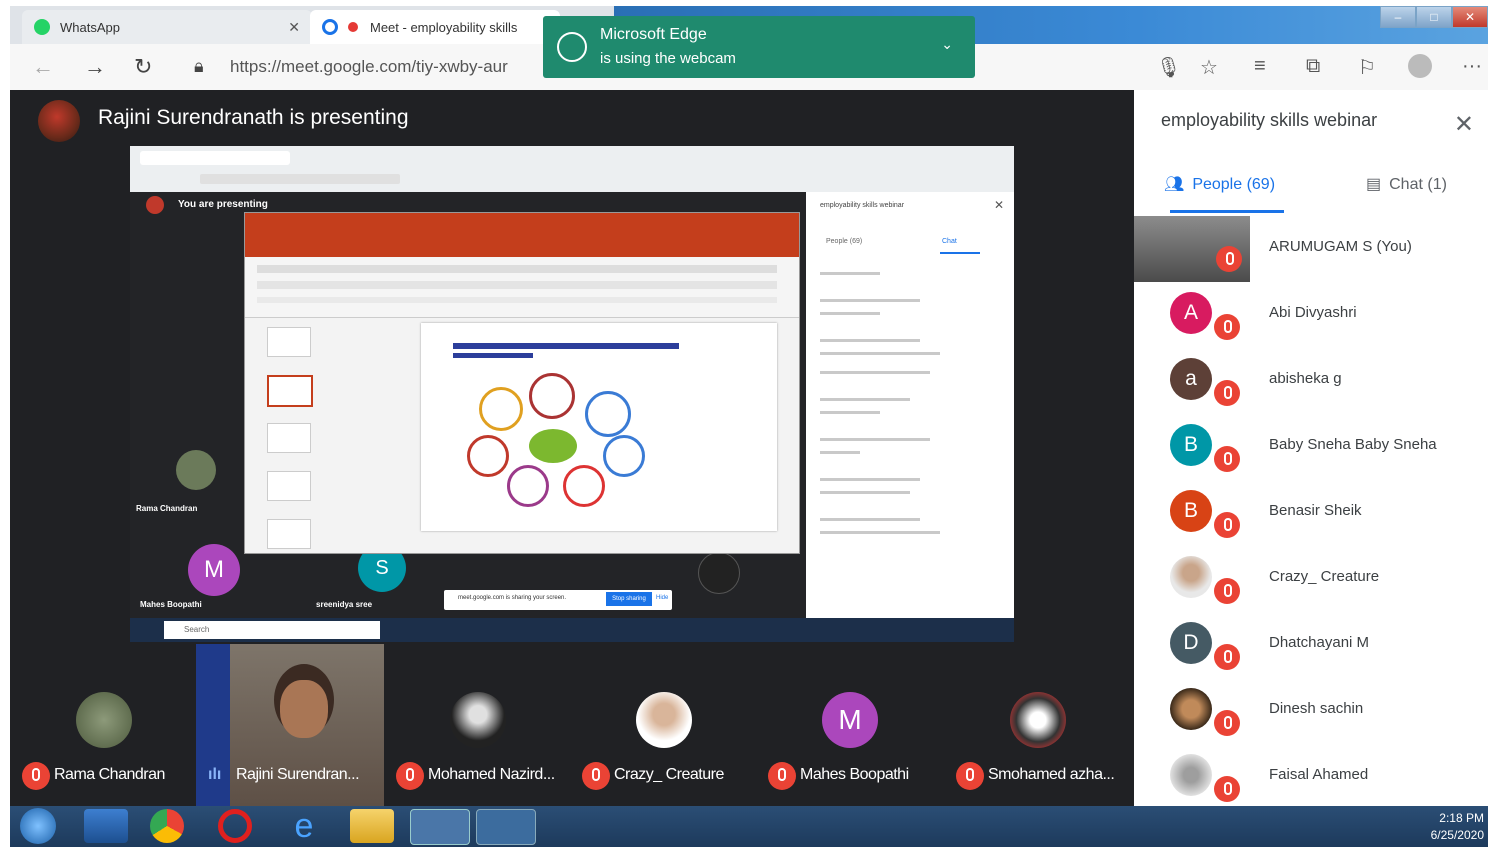 This screenshot has width=1488, height=847. What do you see at coordinates (653, 34) in the screenshot?
I see `toast-title: Microsoft Edge` at bounding box center [653, 34].